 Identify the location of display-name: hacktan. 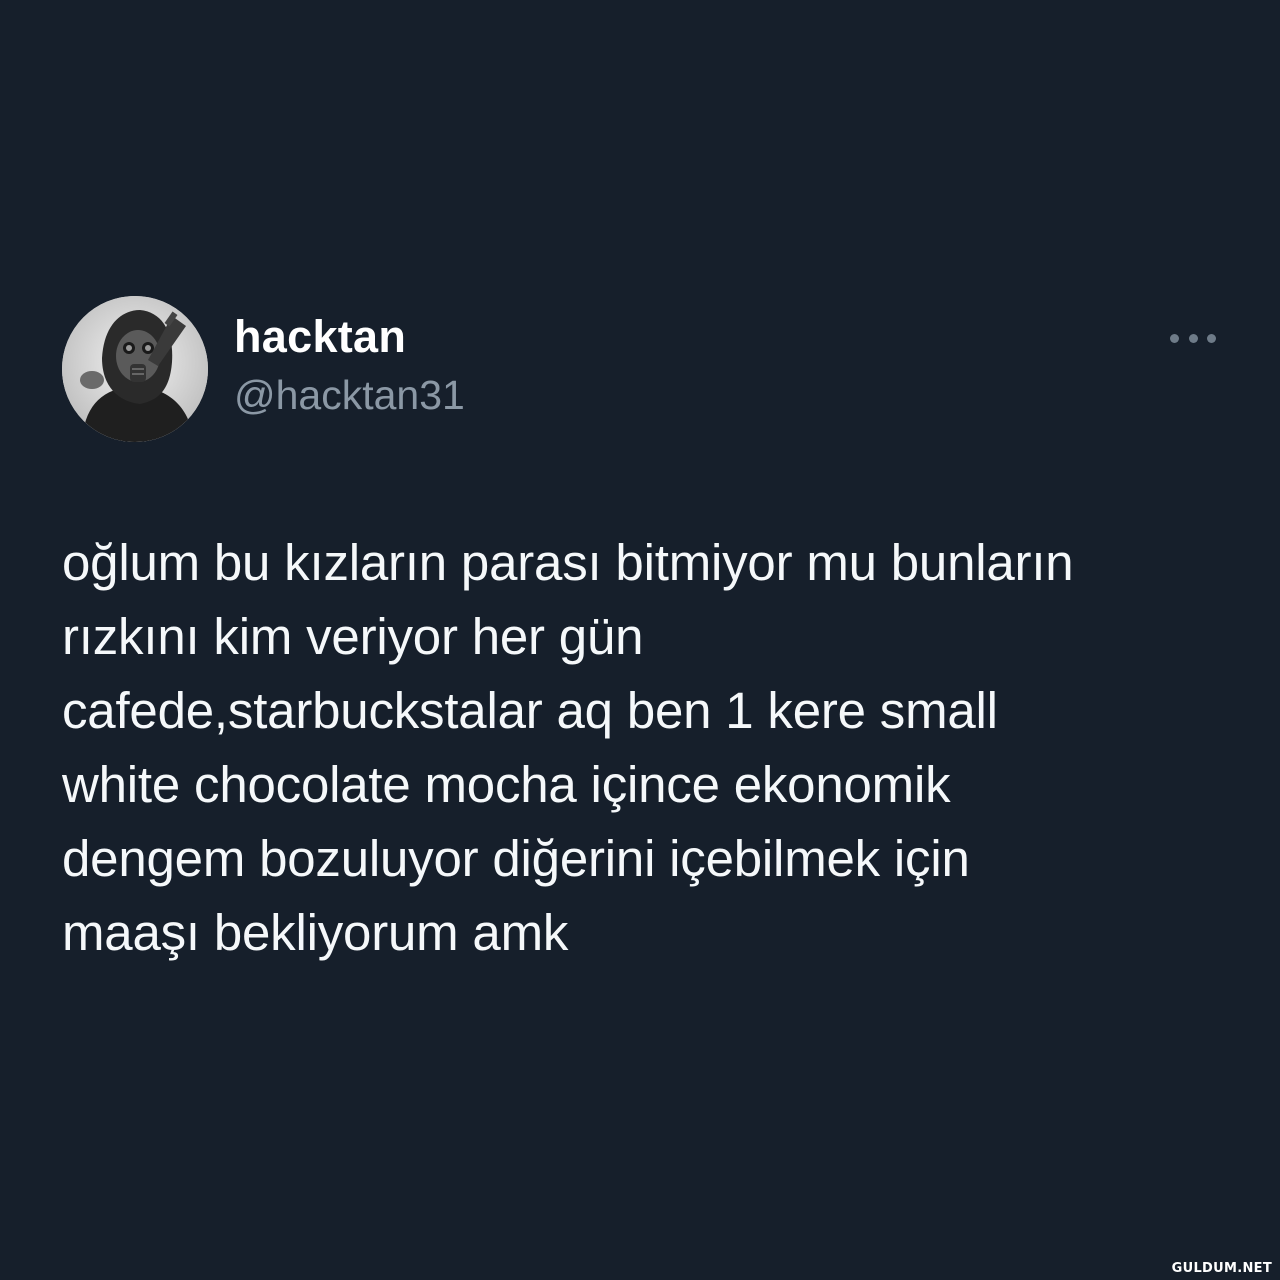
(349, 337).